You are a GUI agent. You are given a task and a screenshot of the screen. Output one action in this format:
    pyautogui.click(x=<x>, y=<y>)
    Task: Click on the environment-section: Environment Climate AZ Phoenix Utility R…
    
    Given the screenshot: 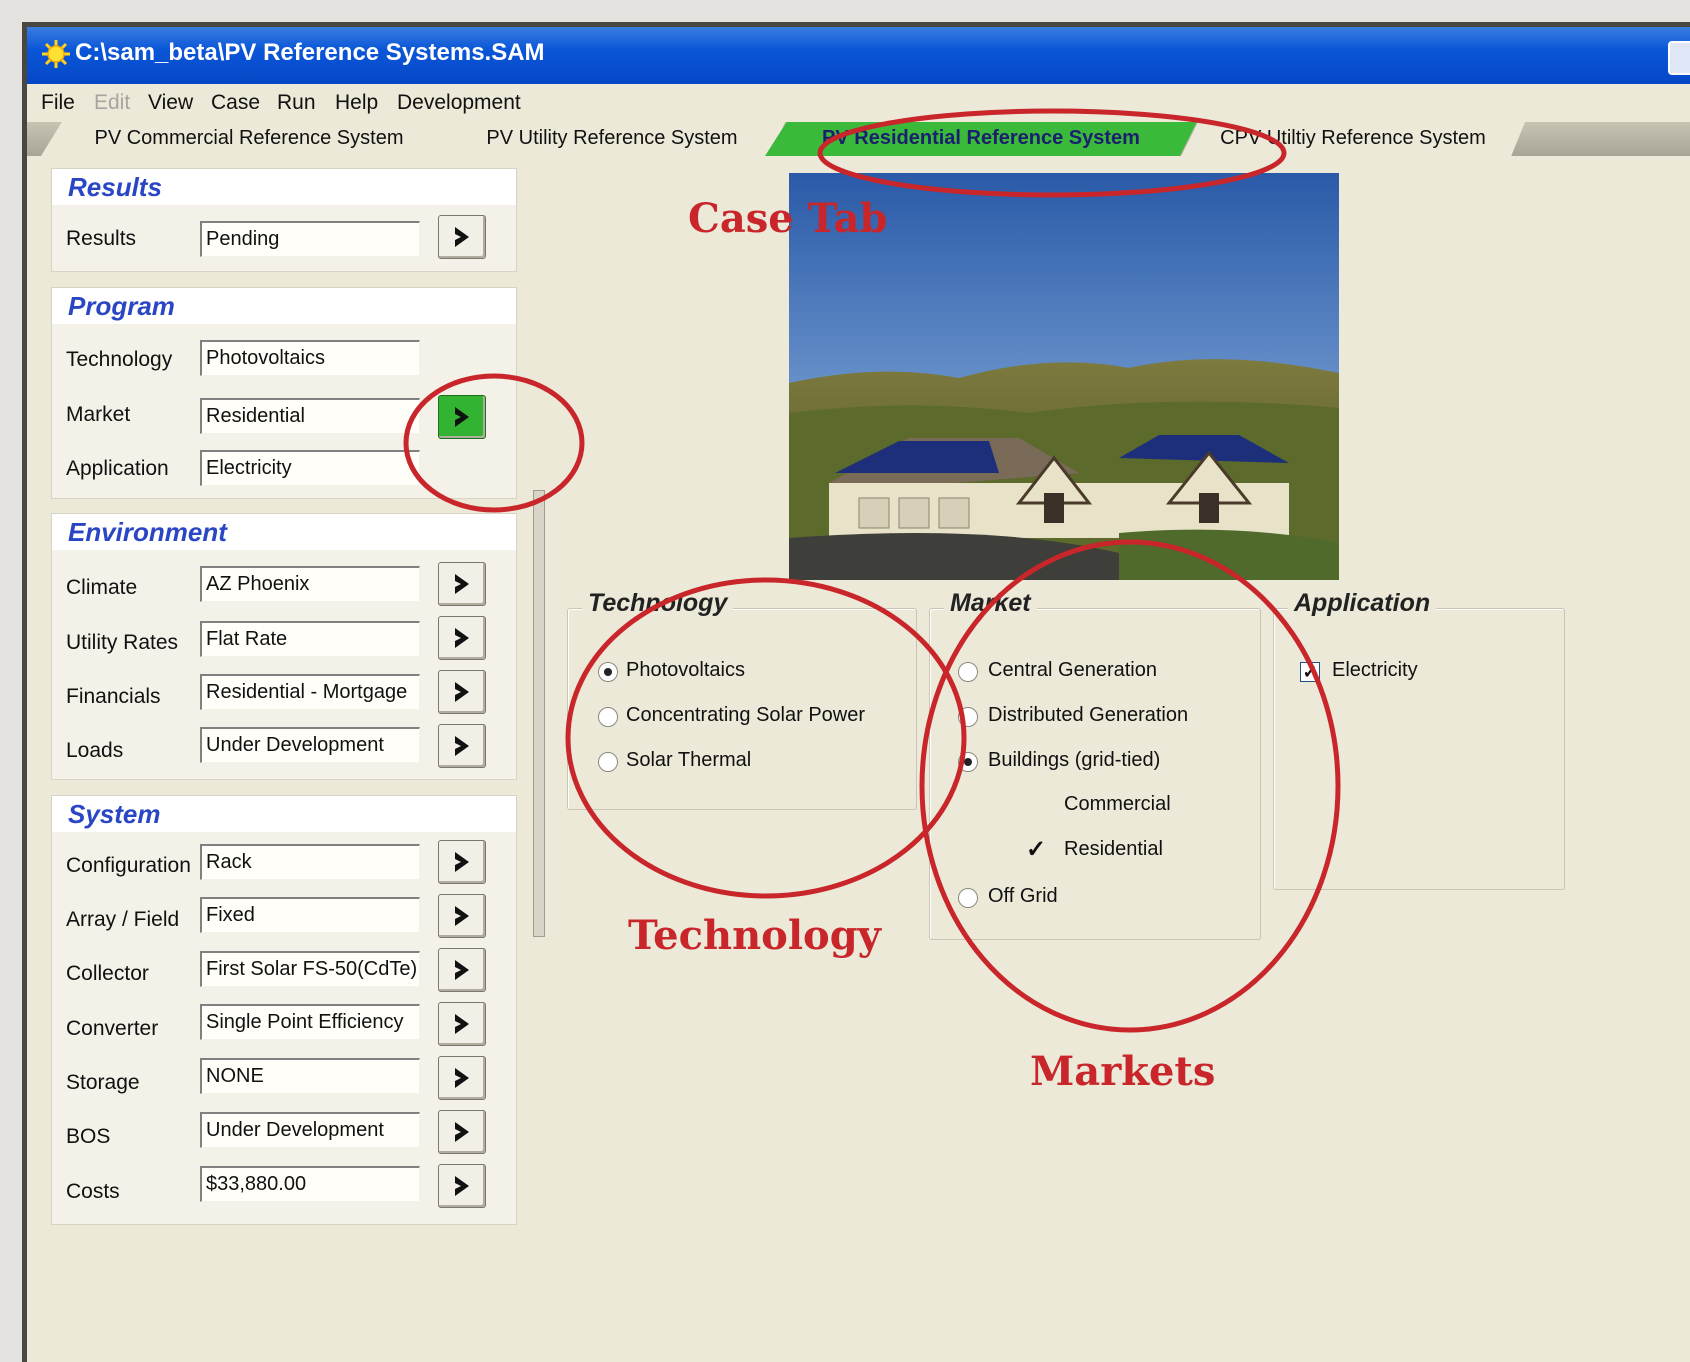 What is the action you would take?
    pyautogui.click(x=284, y=646)
    